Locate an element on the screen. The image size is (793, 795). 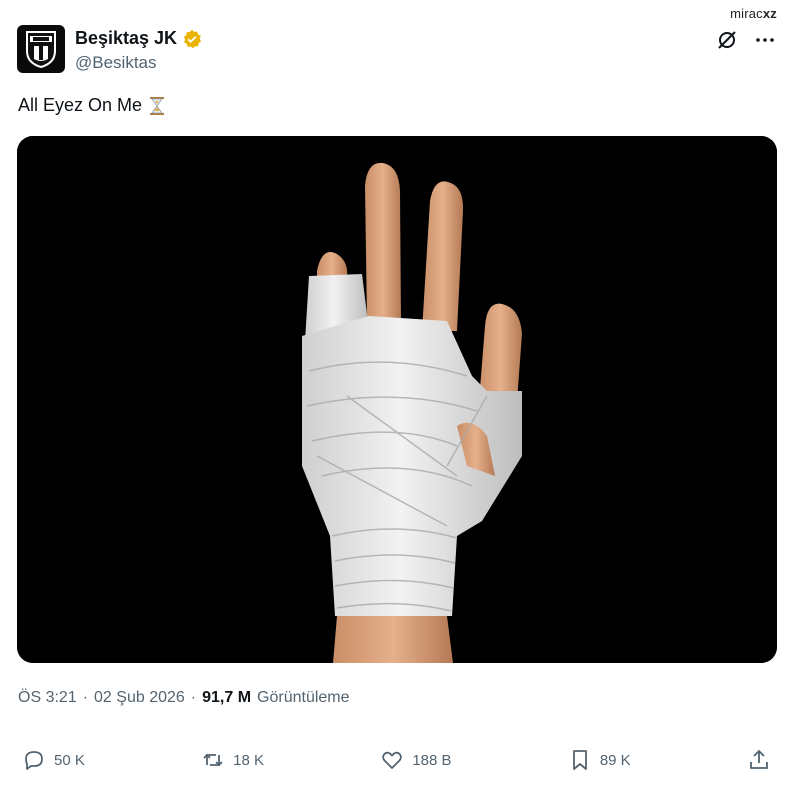
header-actions is located at coordinates (746, 40).